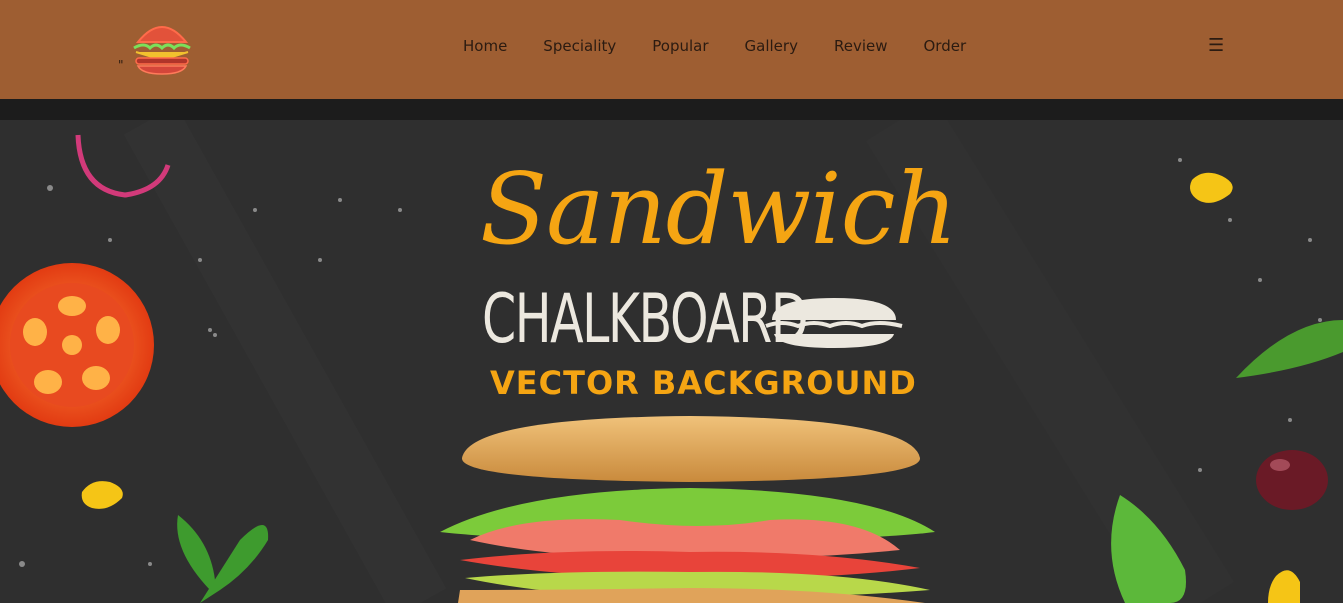 This screenshot has height=603, width=1343. I want to click on nav-review: Review, so click(861, 46).